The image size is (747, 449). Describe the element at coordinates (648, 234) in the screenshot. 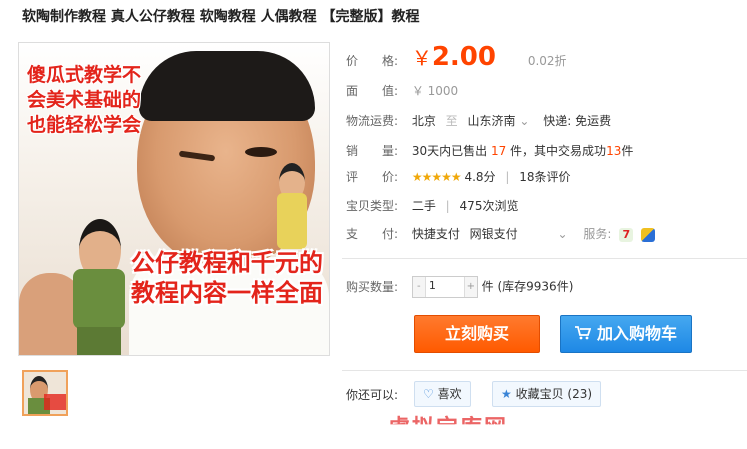

I see `guarantee-icon` at that location.